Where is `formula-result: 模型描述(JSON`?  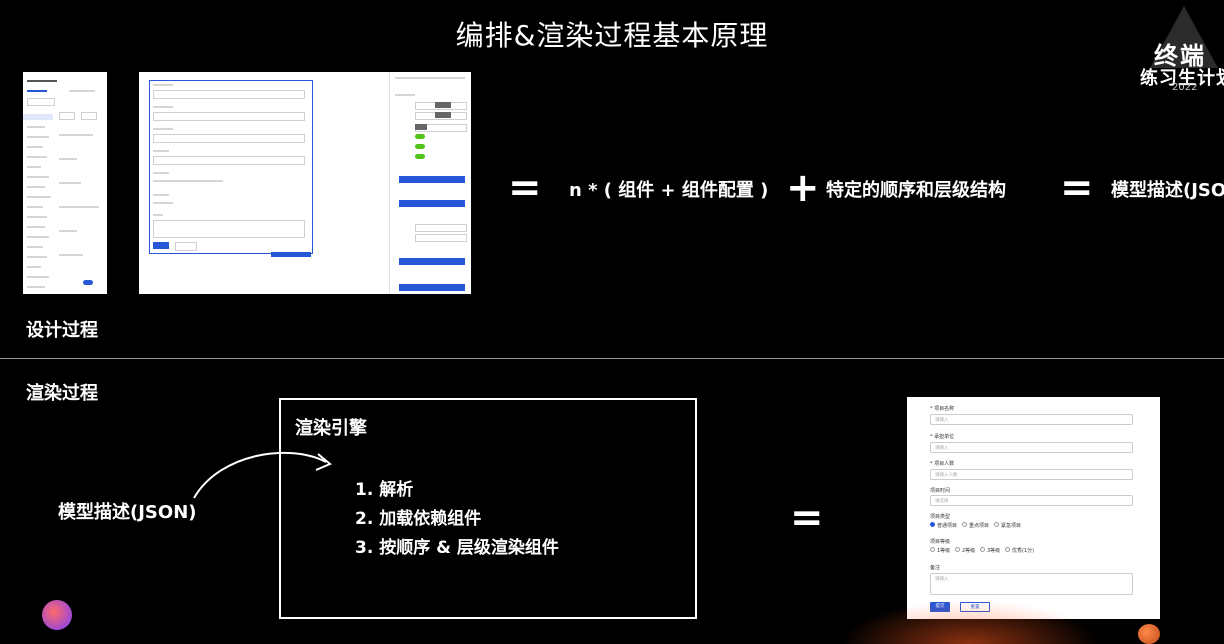 formula-result: 模型描述(JSON is located at coordinates (1167, 190).